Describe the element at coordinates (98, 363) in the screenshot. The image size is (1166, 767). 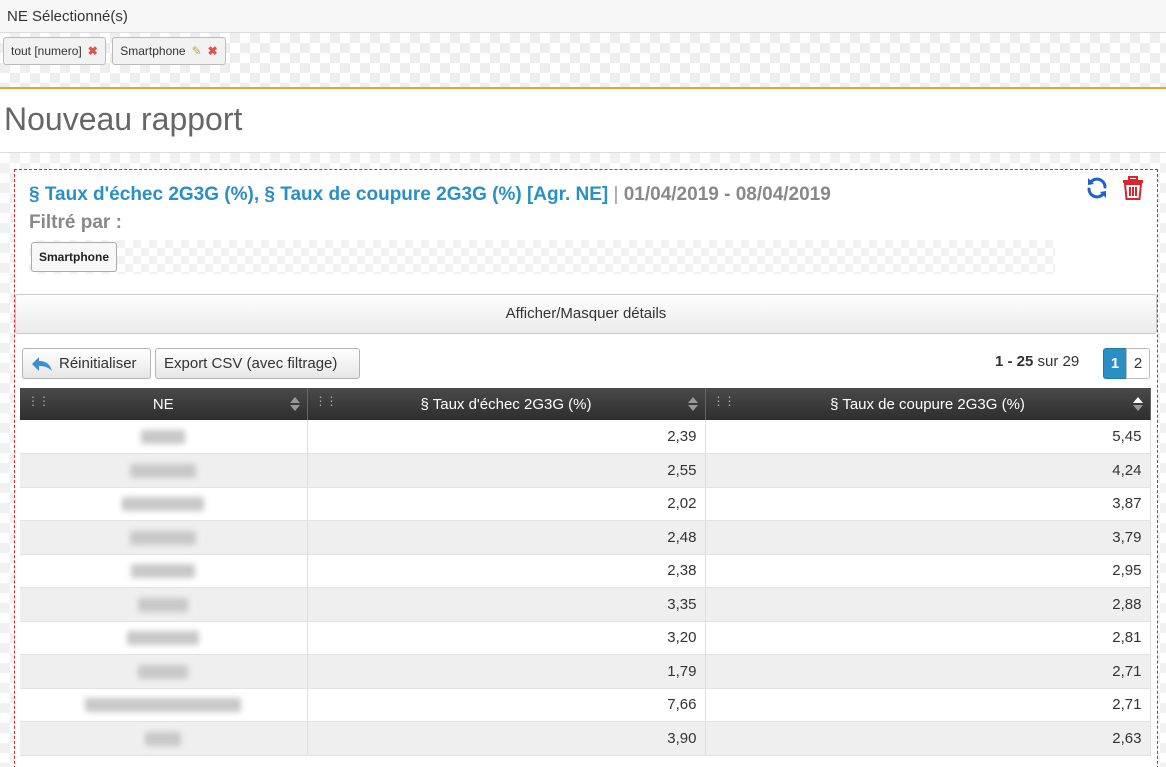
I see `reset-button-label: Réinitialiser` at that location.